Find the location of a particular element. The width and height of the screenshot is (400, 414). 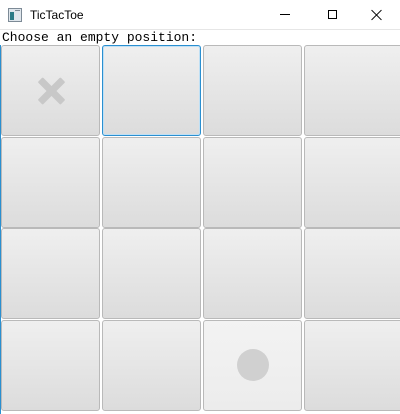

x-mark-icon is located at coordinates (51, 91).